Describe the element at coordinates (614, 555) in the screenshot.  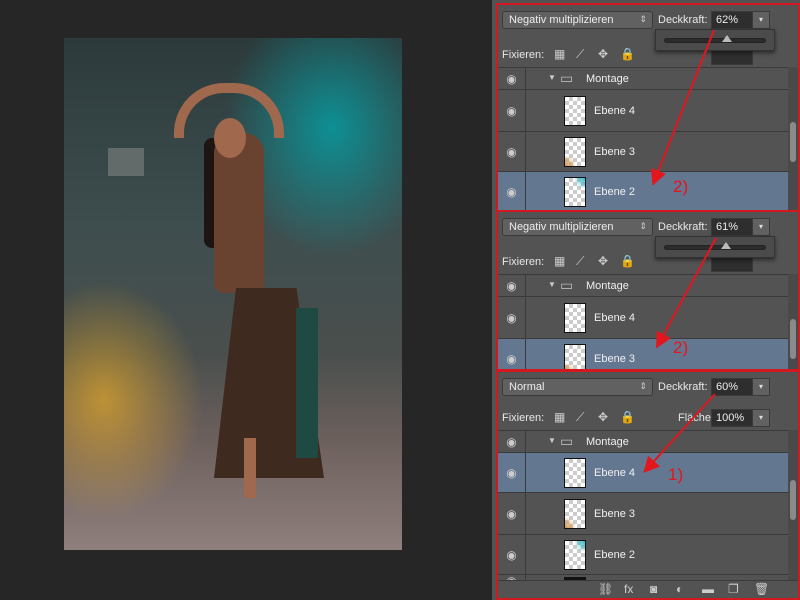
I see `layer-name: Ebene 2` at that location.